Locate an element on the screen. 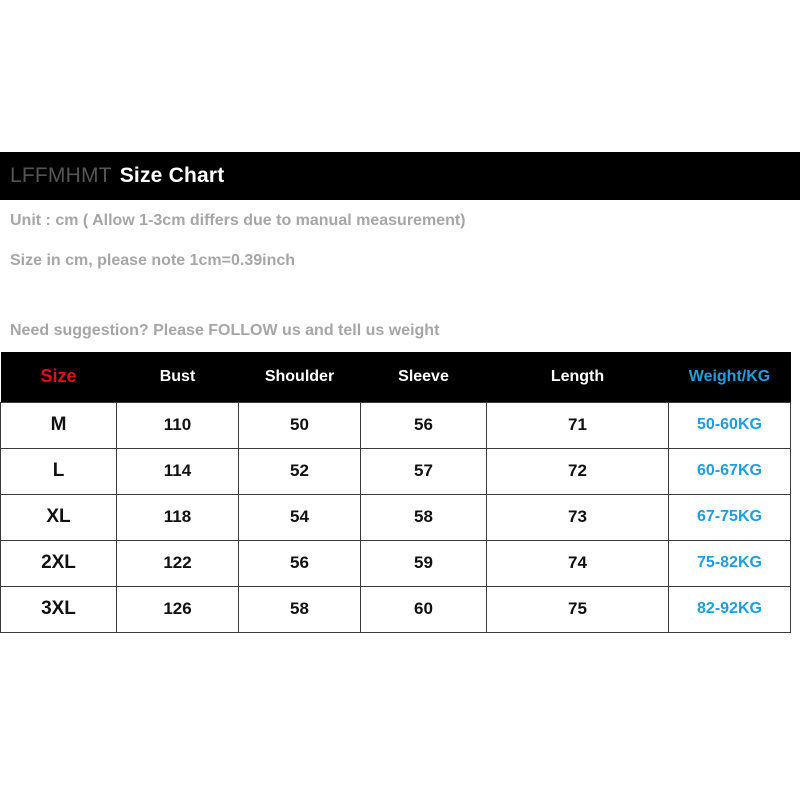 Image resolution: width=800 pixels, height=800 pixels. cell-bust: 118 is located at coordinates (177, 517).